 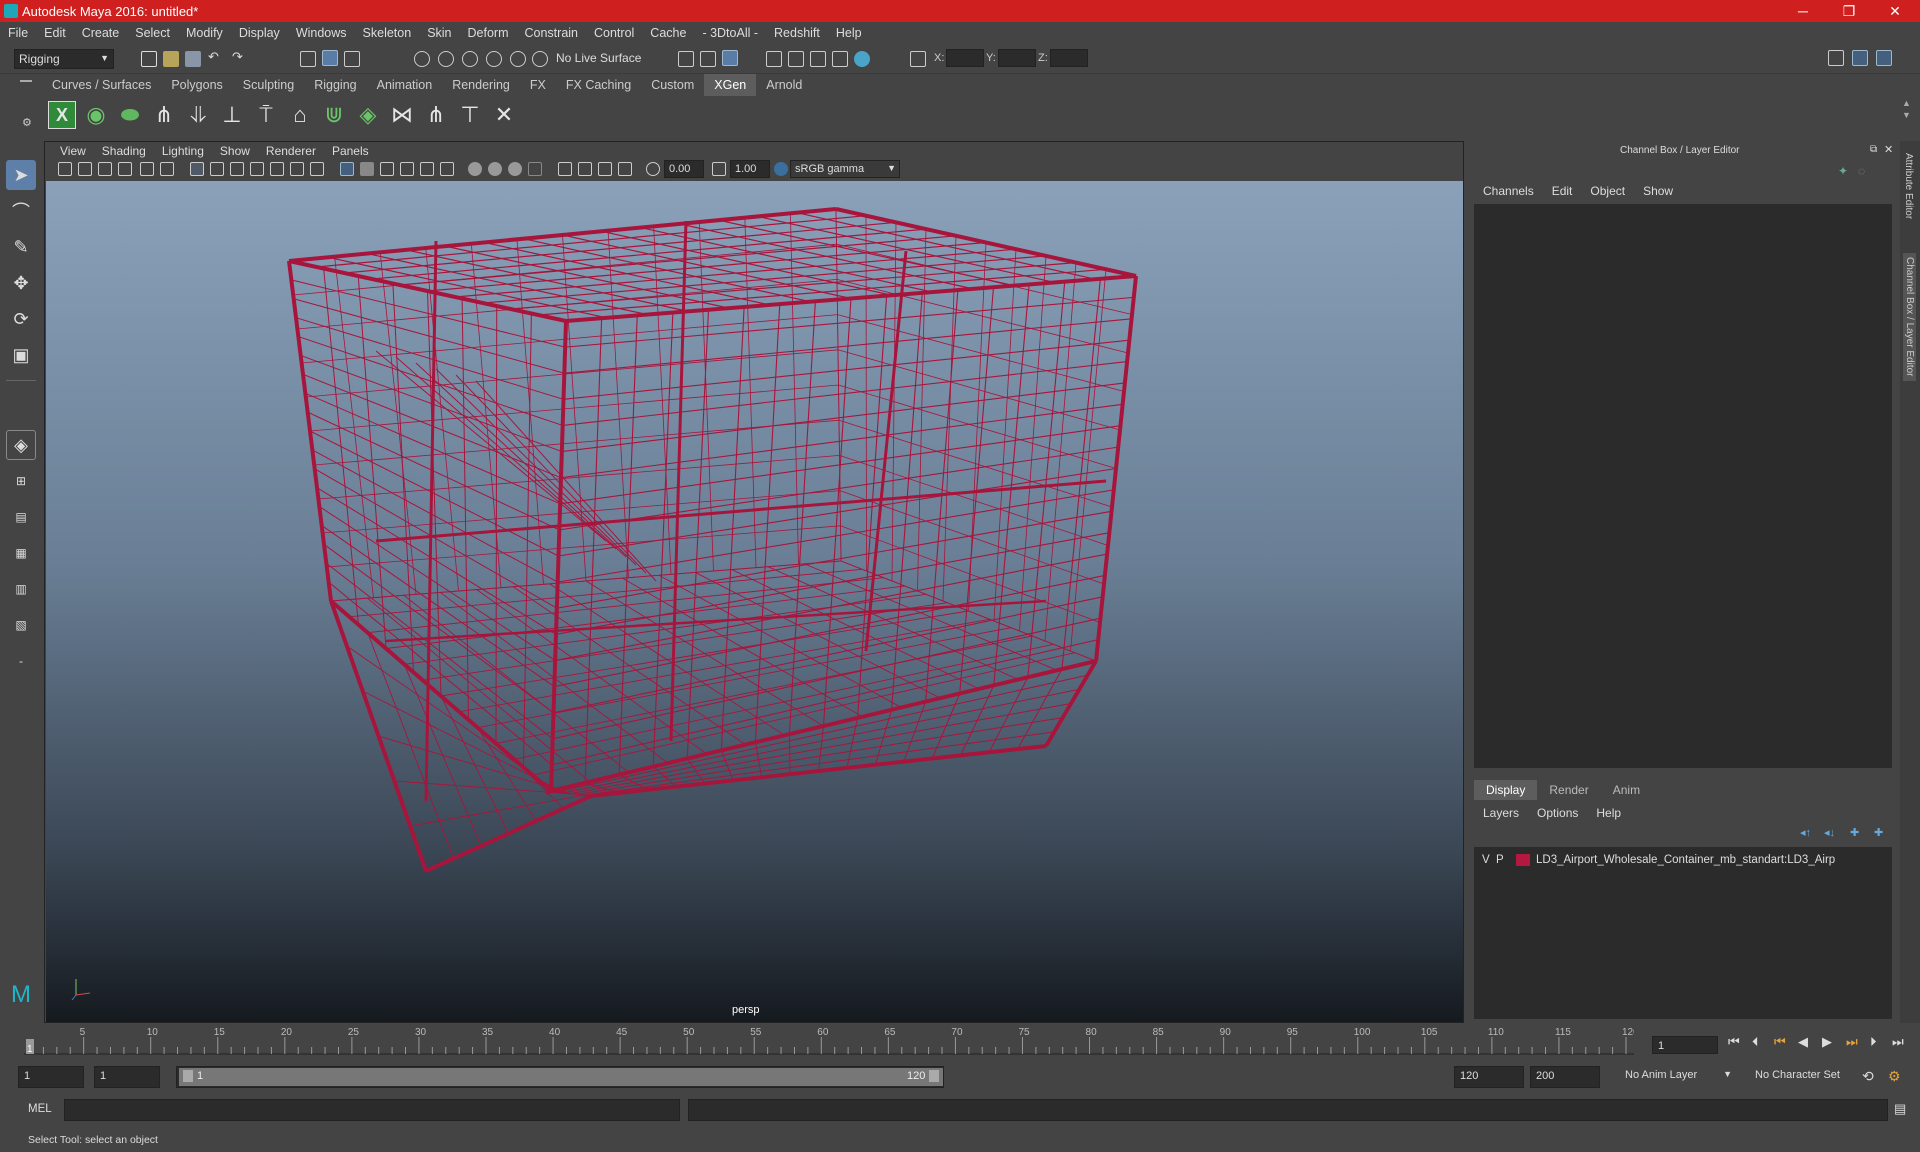 I want to click on grease-pencil-icon, so click(x=167, y=169).